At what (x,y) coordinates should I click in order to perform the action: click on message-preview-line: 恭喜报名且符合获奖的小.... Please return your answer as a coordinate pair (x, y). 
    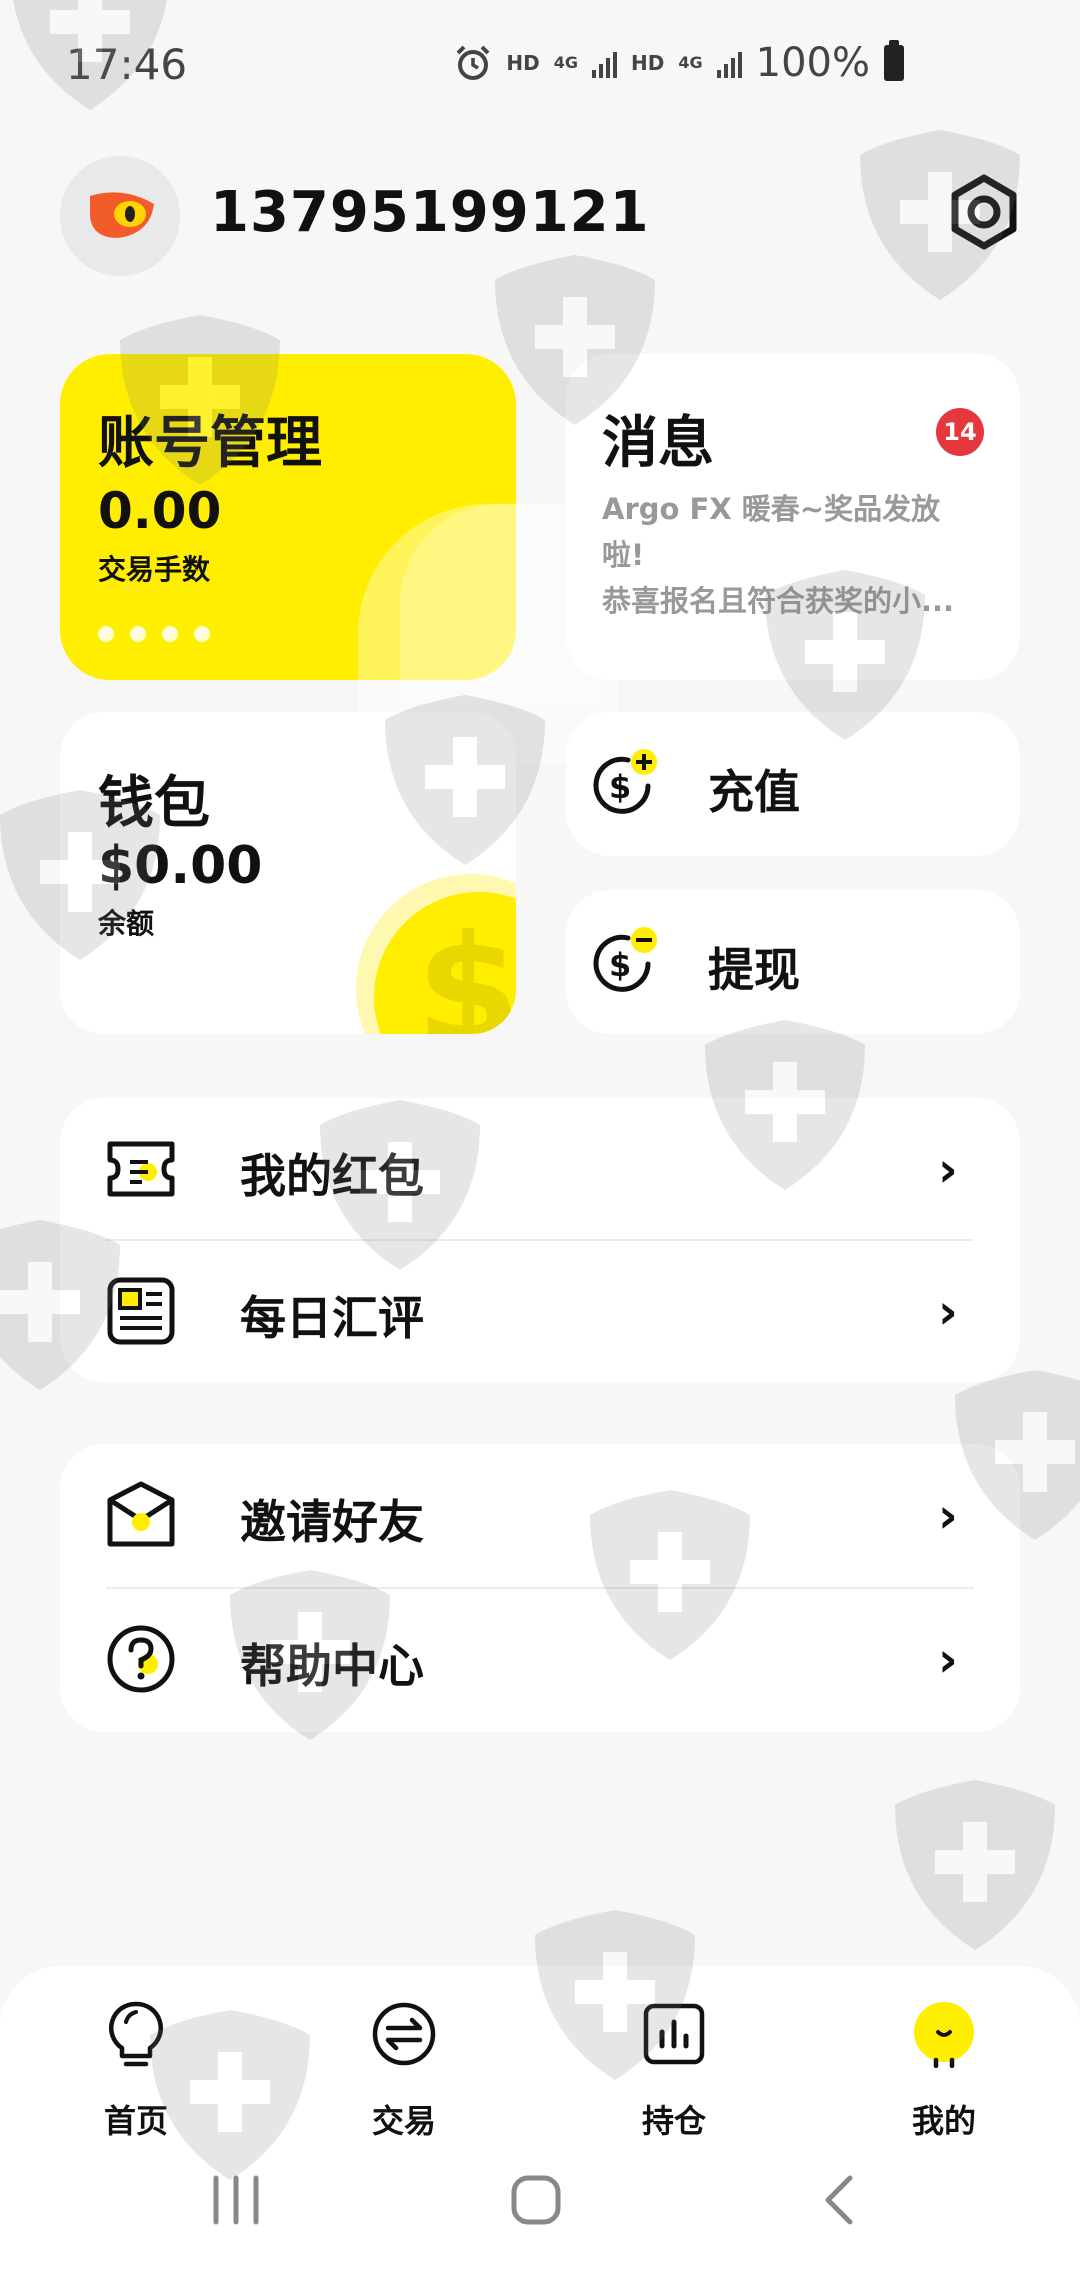
    Looking at the image, I should click on (778, 601).